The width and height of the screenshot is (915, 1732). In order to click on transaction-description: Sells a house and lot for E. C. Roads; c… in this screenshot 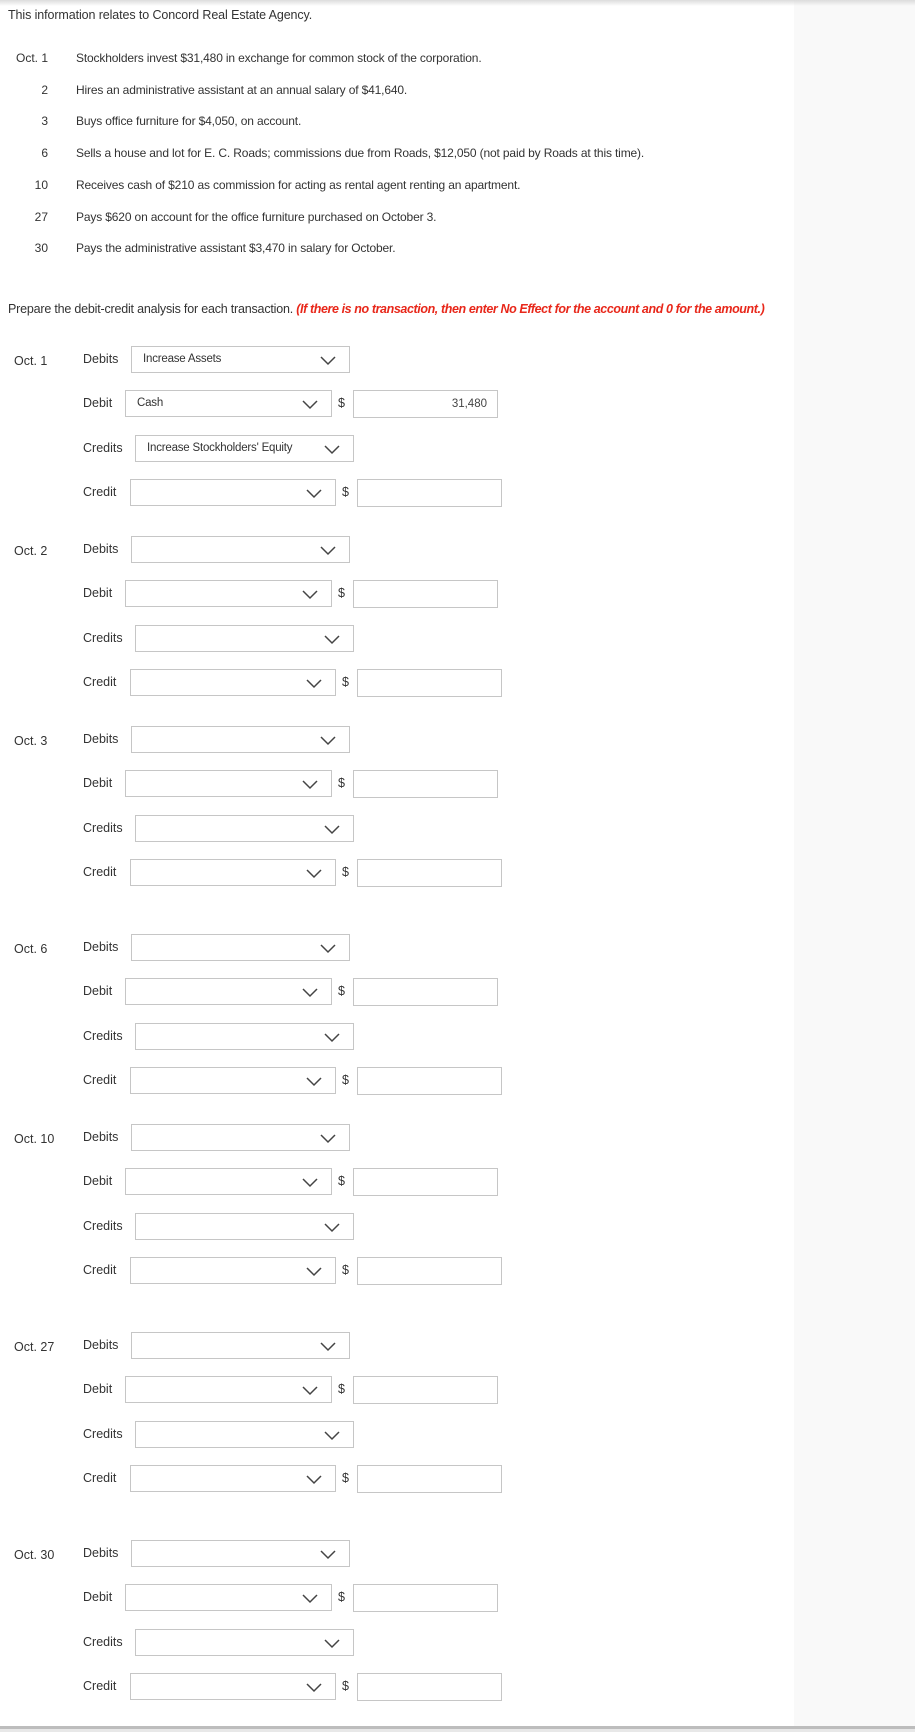, I will do `click(360, 153)`.